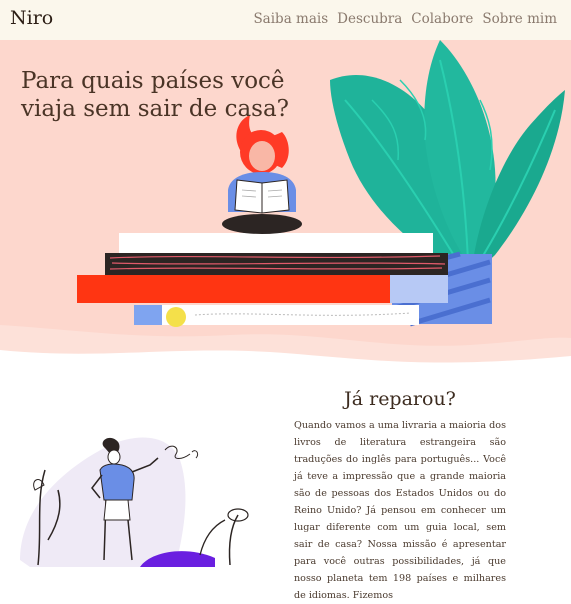 The image size is (571, 604). I want to click on nav-link-descubra: Descubra, so click(369, 19).